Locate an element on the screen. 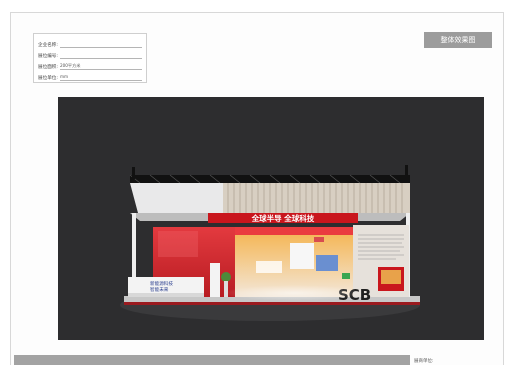 The height and width of the screenshot is (365, 514). company-label: 企业名称: is located at coordinates (48, 45).